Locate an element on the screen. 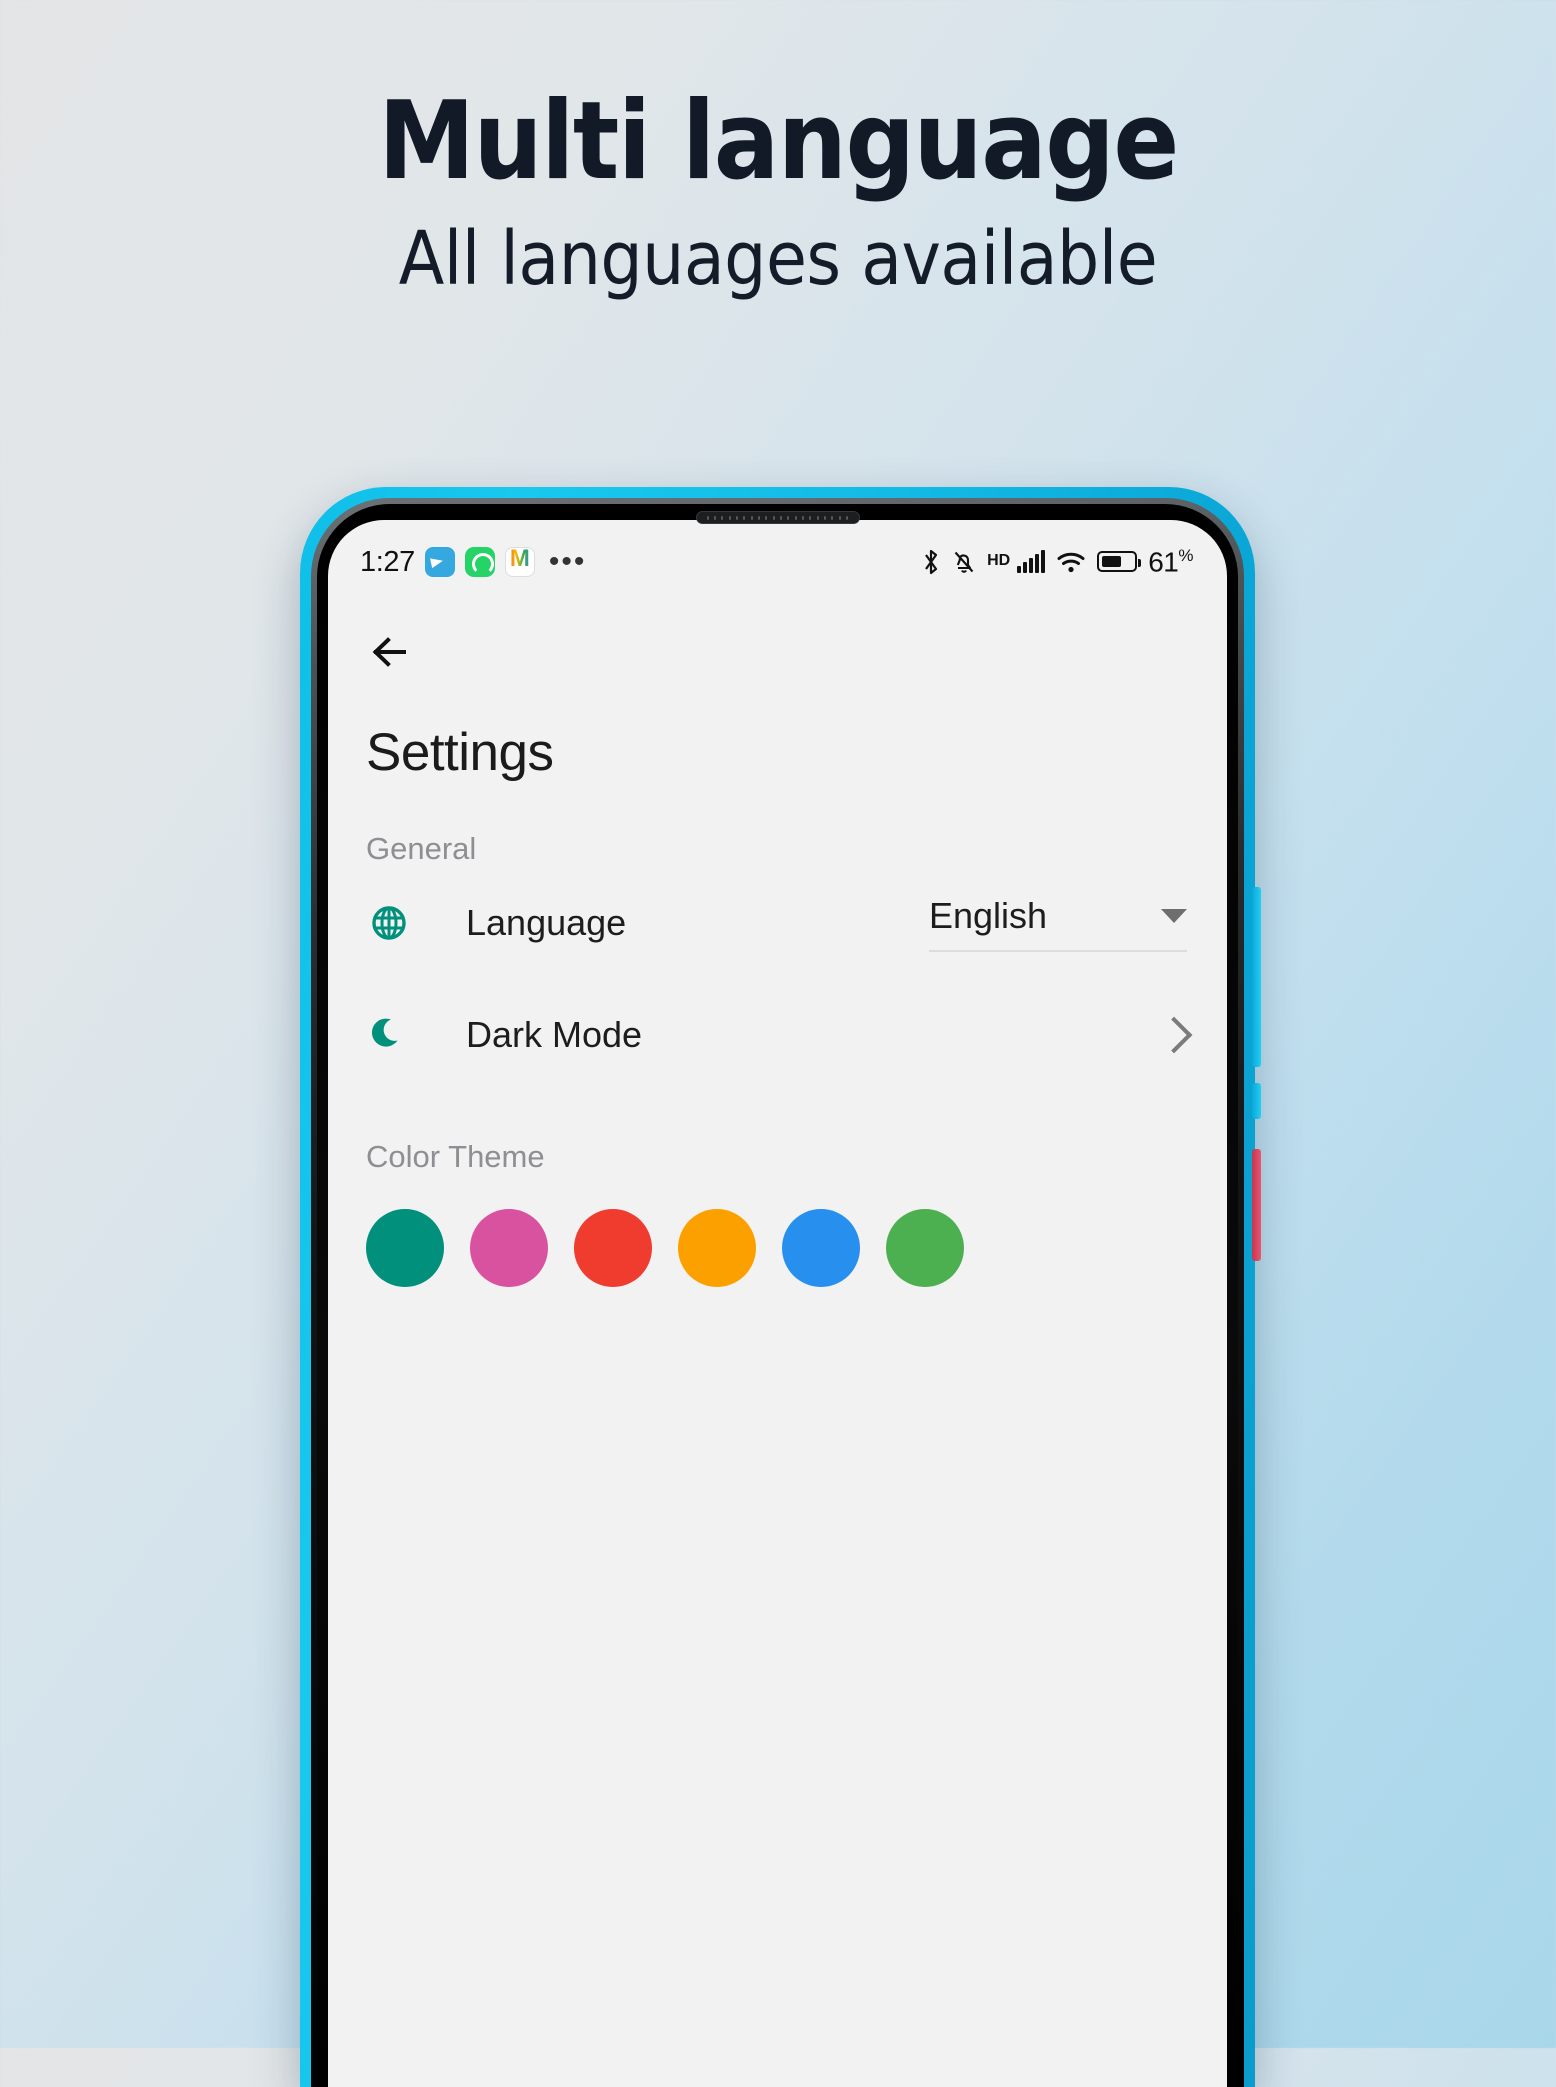 This screenshot has width=1556, height=2087. promo-header: Multi language All languages available is located at coordinates (778, 151).